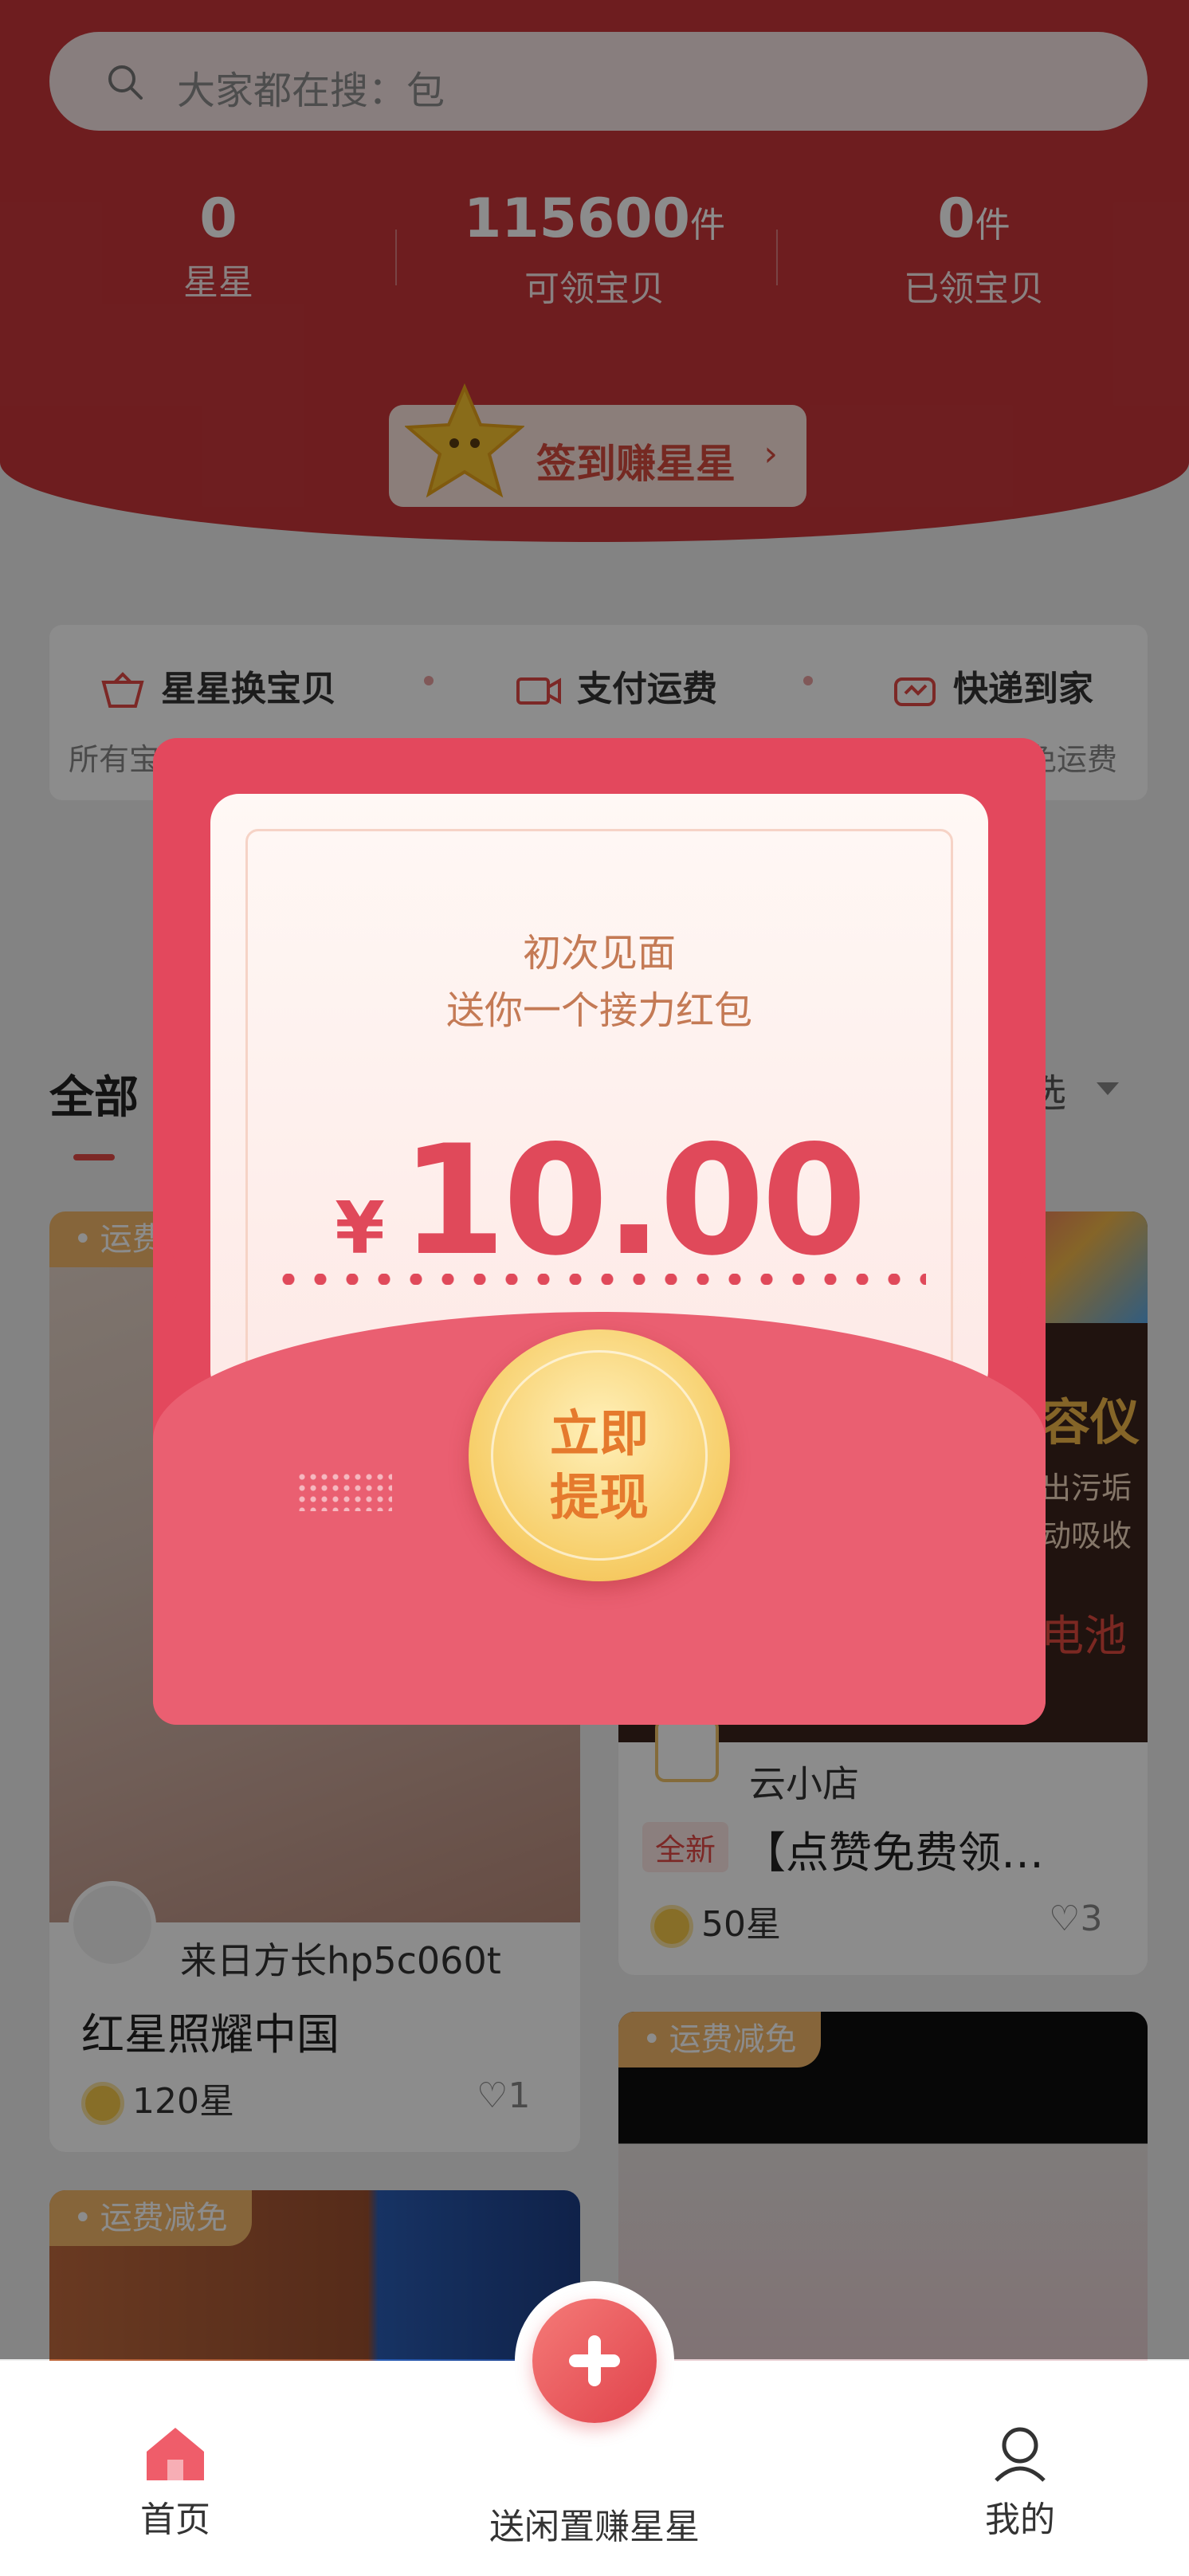 This screenshot has height=2576, width=1189. What do you see at coordinates (175, 2519) in the screenshot?
I see `nav-home-label: 首页` at bounding box center [175, 2519].